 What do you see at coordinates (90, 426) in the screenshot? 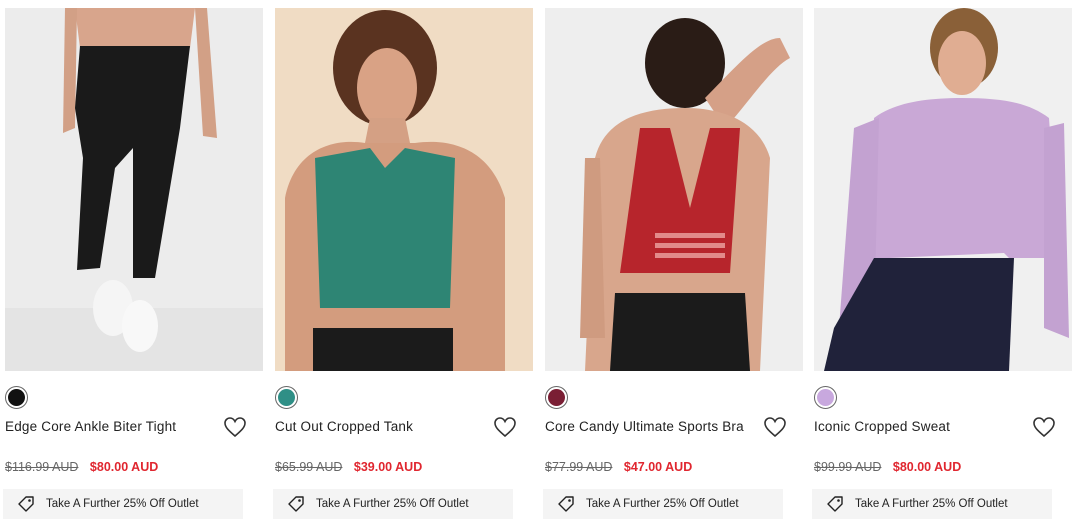
I see `product-name: Edge Core Ankle Biter Tight` at bounding box center [90, 426].